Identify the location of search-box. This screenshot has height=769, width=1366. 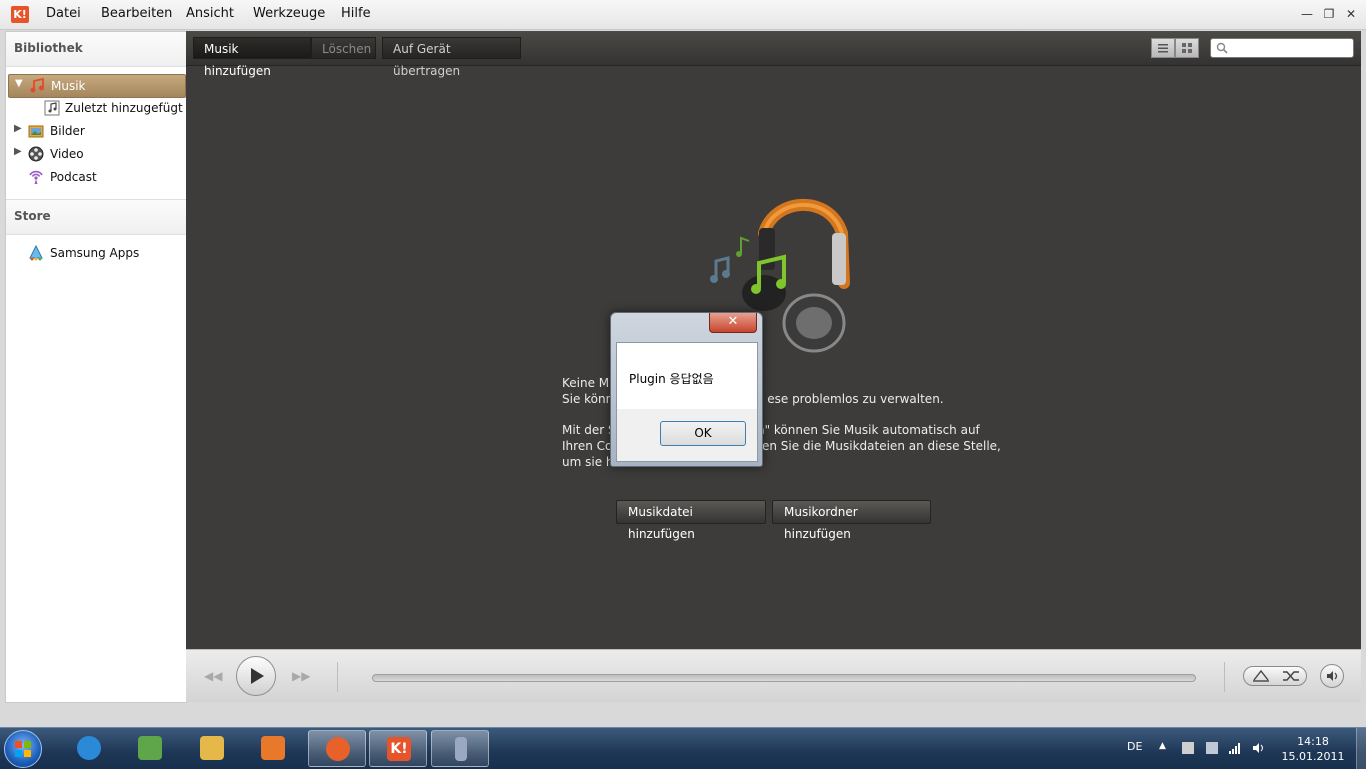
(1282, 48).